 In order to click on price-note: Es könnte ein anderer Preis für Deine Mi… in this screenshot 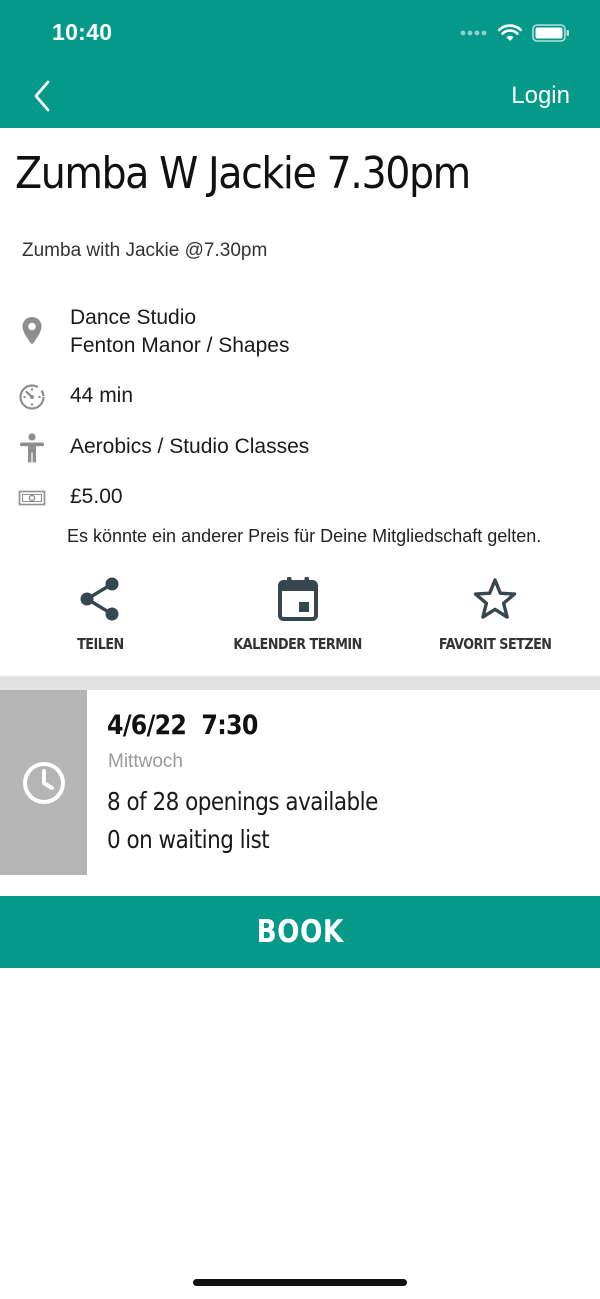, I will do `click(304, 536)`.